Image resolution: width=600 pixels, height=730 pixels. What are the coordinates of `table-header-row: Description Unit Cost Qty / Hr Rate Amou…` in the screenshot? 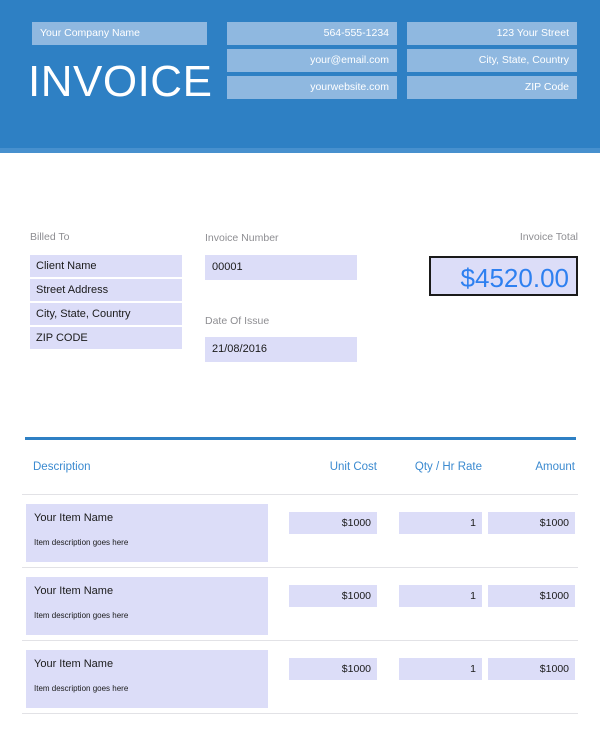 It's located at (300, 469).